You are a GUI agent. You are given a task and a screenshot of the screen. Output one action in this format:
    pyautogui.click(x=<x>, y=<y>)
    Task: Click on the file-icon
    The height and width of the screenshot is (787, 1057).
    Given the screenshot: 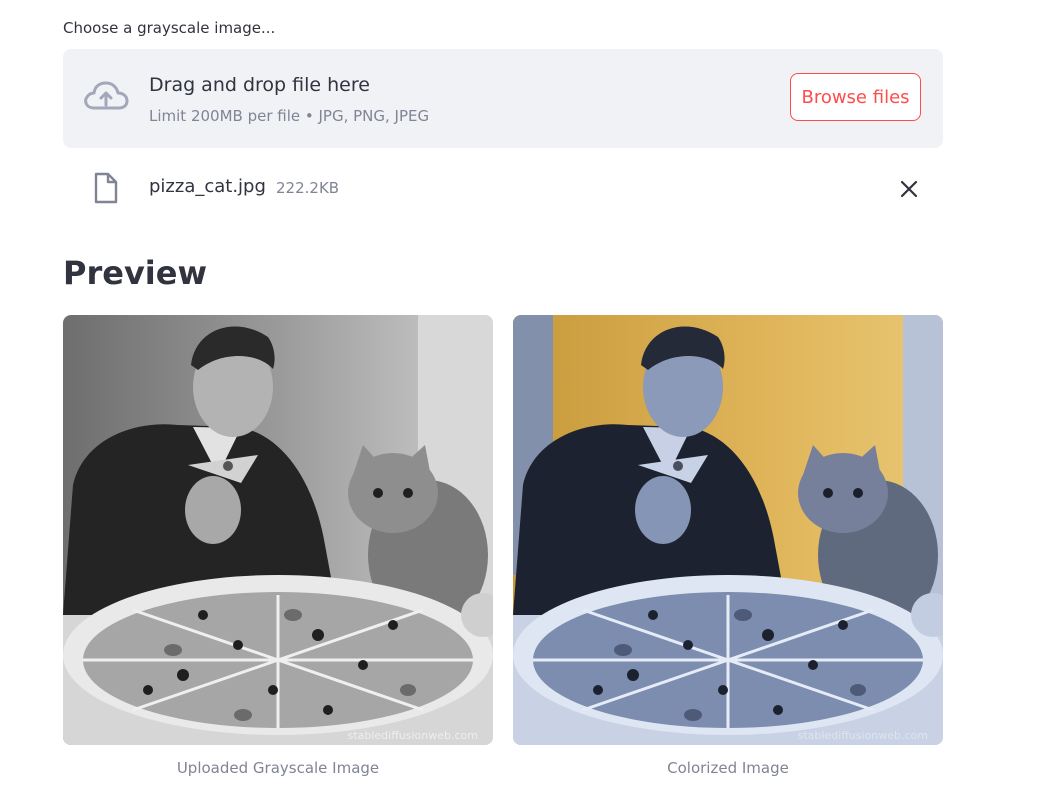 What is the action you would take?
    pyautogui.click(x=106, y=188)
    